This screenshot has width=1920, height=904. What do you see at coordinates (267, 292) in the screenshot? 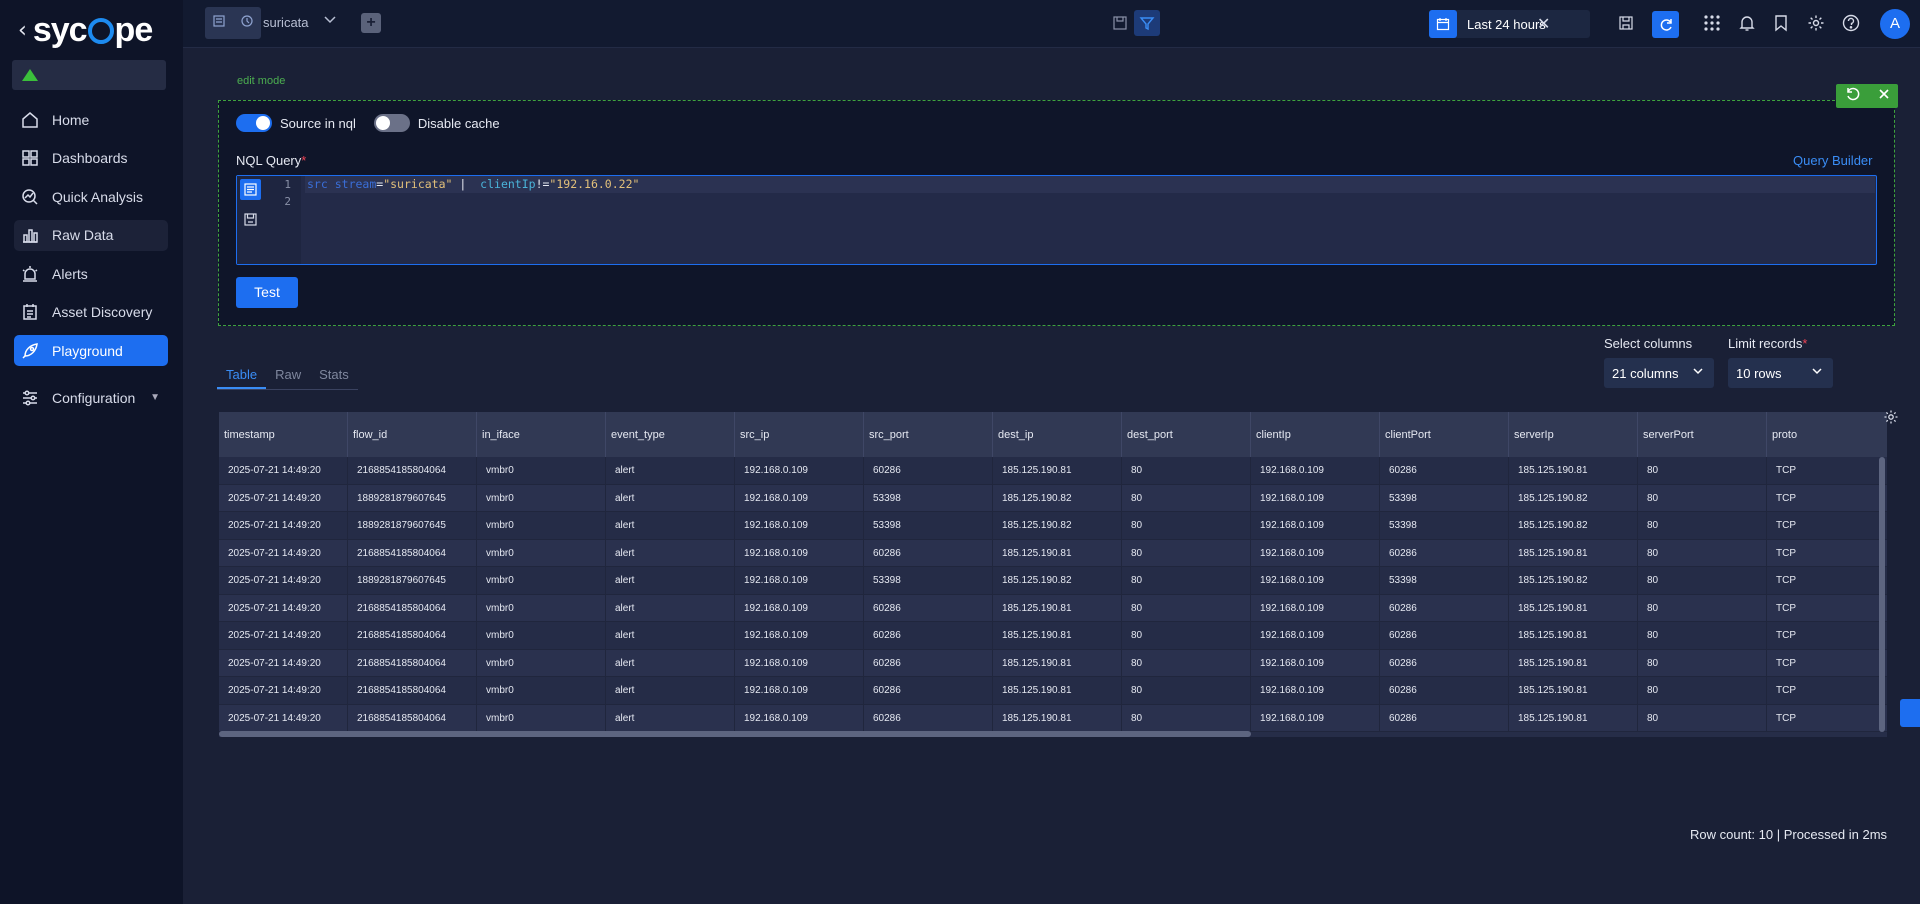
I see `test-button: Test` at bounding box center [267, 292].